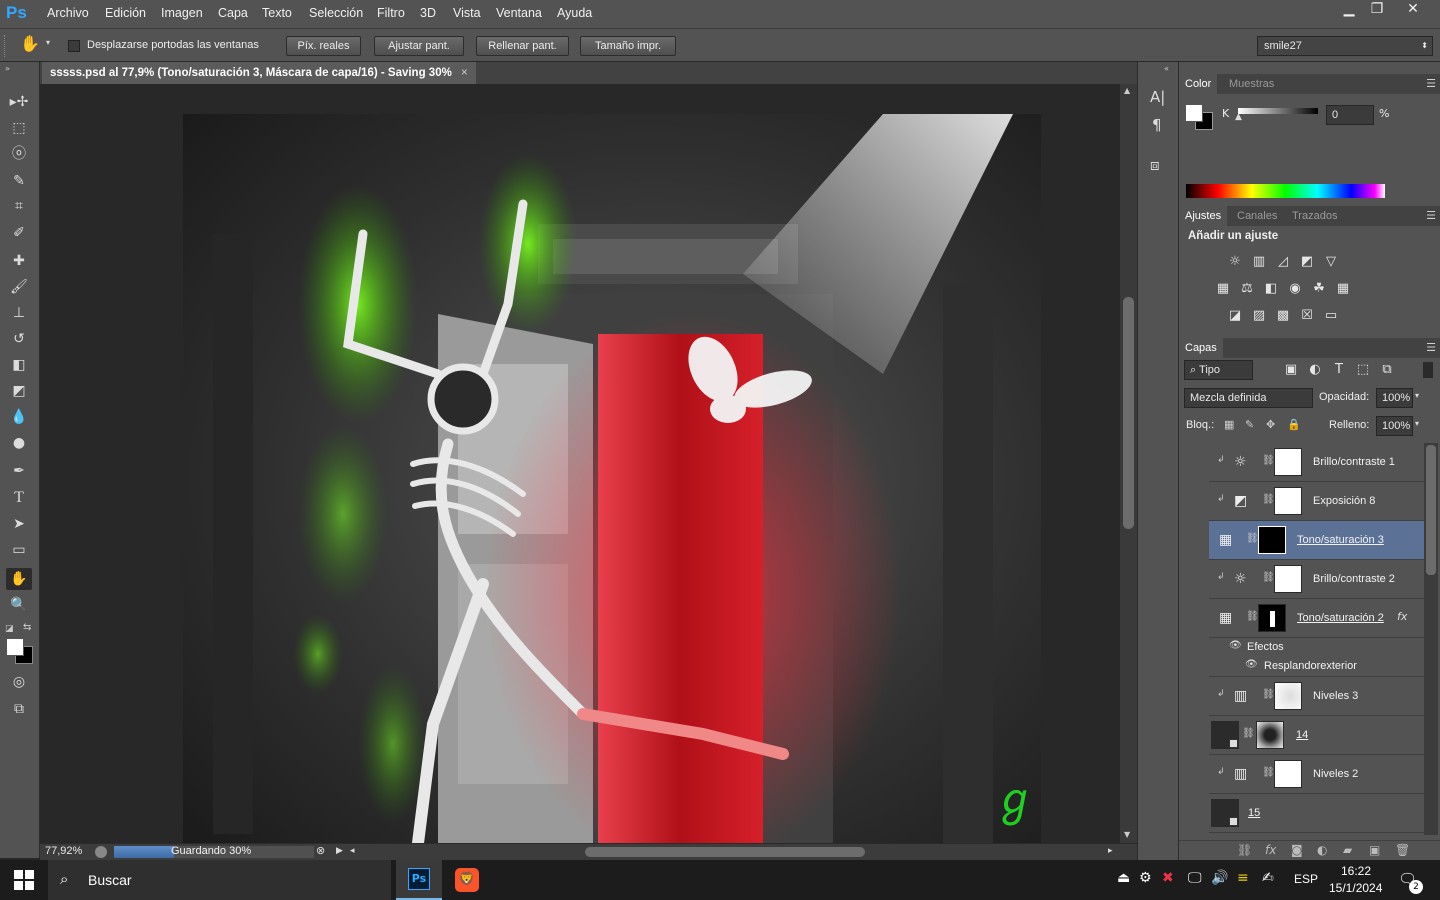  What do you see at coordinates (1110, 850) in the screenshot?
I see `scroll-right-icon: ▸` at bounding box center [1110, 850].